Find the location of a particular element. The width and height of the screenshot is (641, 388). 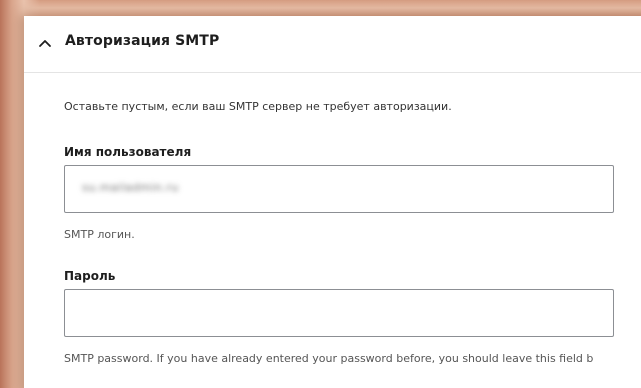

username-input is located at coordinates (339, 189).